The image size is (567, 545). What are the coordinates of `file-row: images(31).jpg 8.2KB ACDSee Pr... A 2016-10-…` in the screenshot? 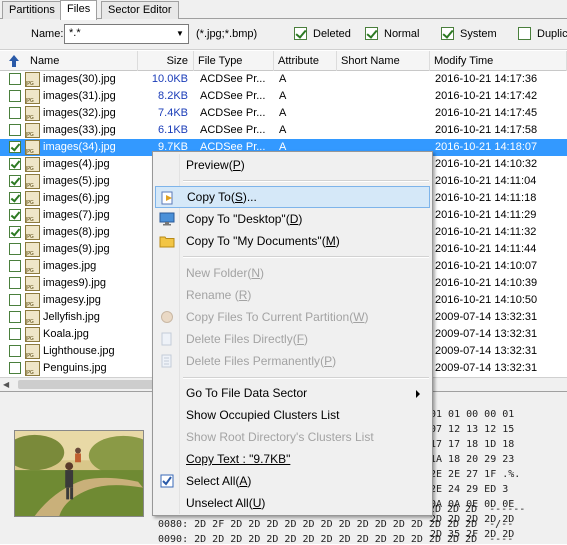 It's located at (283, 99).